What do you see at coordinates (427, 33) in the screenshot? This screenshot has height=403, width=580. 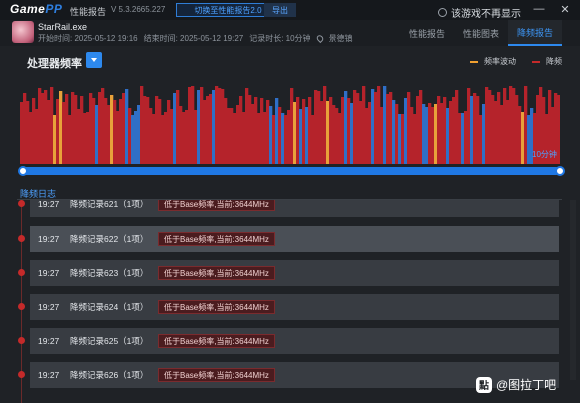 I see `tab-performance-report: 性能报告` at bounding box center [427, 33].